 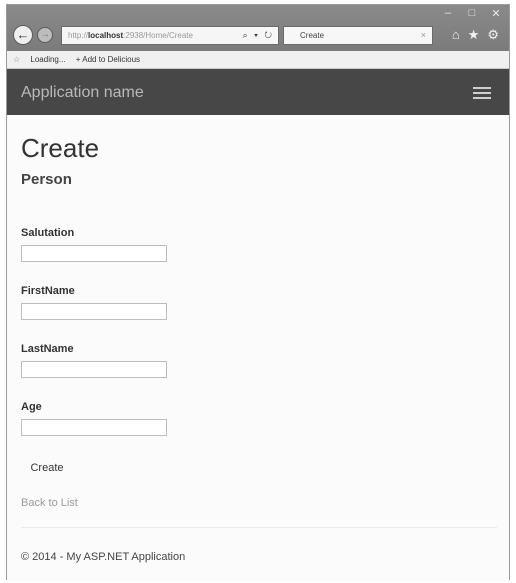 I want to click on salutation-input, so click(x=94, y=253).